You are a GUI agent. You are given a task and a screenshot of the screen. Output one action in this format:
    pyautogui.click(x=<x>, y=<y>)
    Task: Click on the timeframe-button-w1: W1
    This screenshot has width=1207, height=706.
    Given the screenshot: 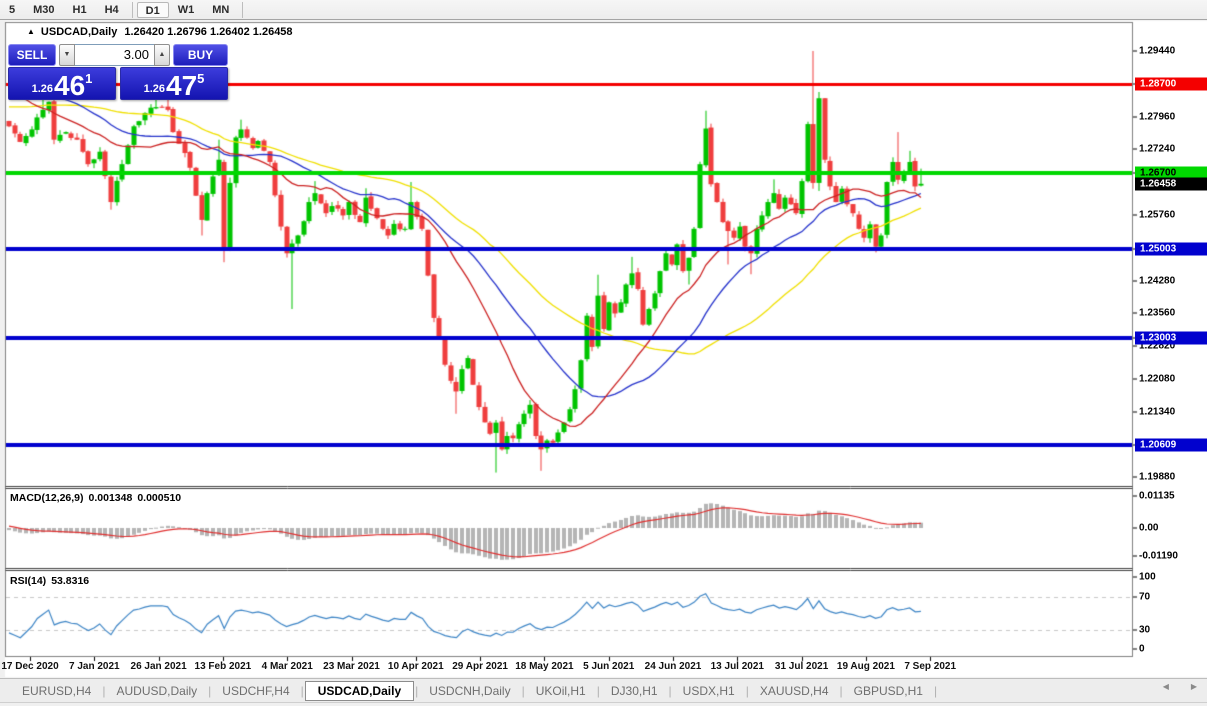 What is the action you would take?
    pyautogui.click(x=186, y=10)
    